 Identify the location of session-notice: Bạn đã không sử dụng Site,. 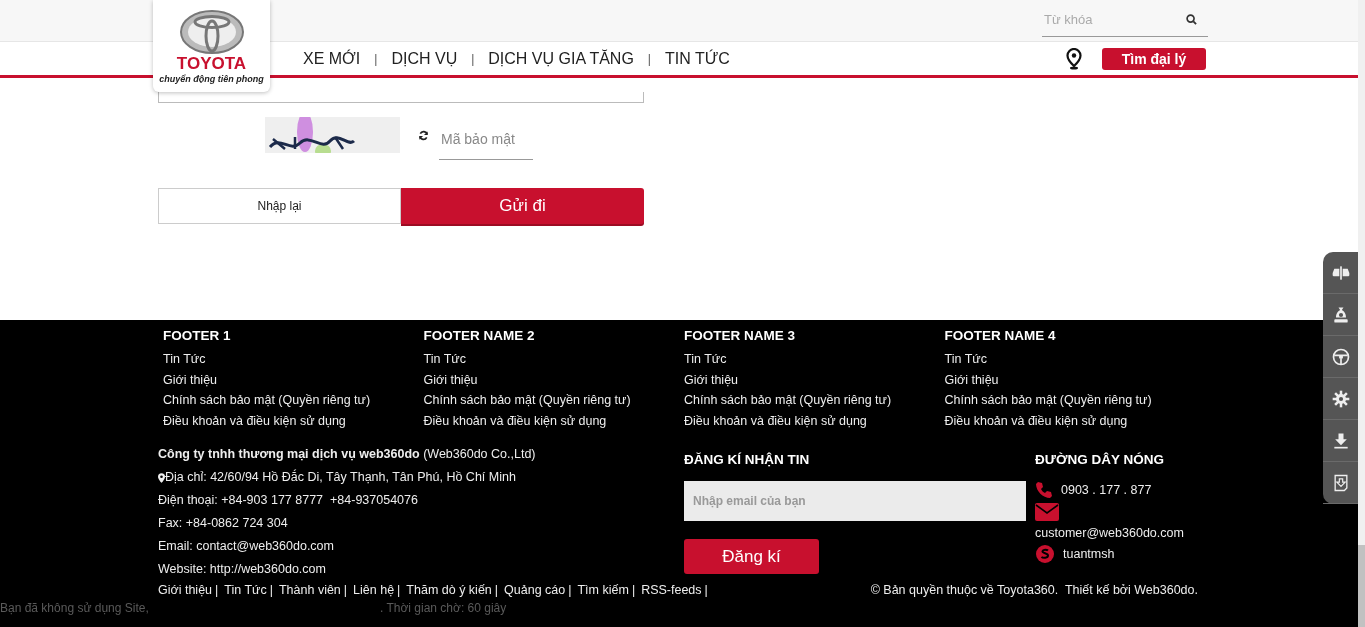
(75, 608).